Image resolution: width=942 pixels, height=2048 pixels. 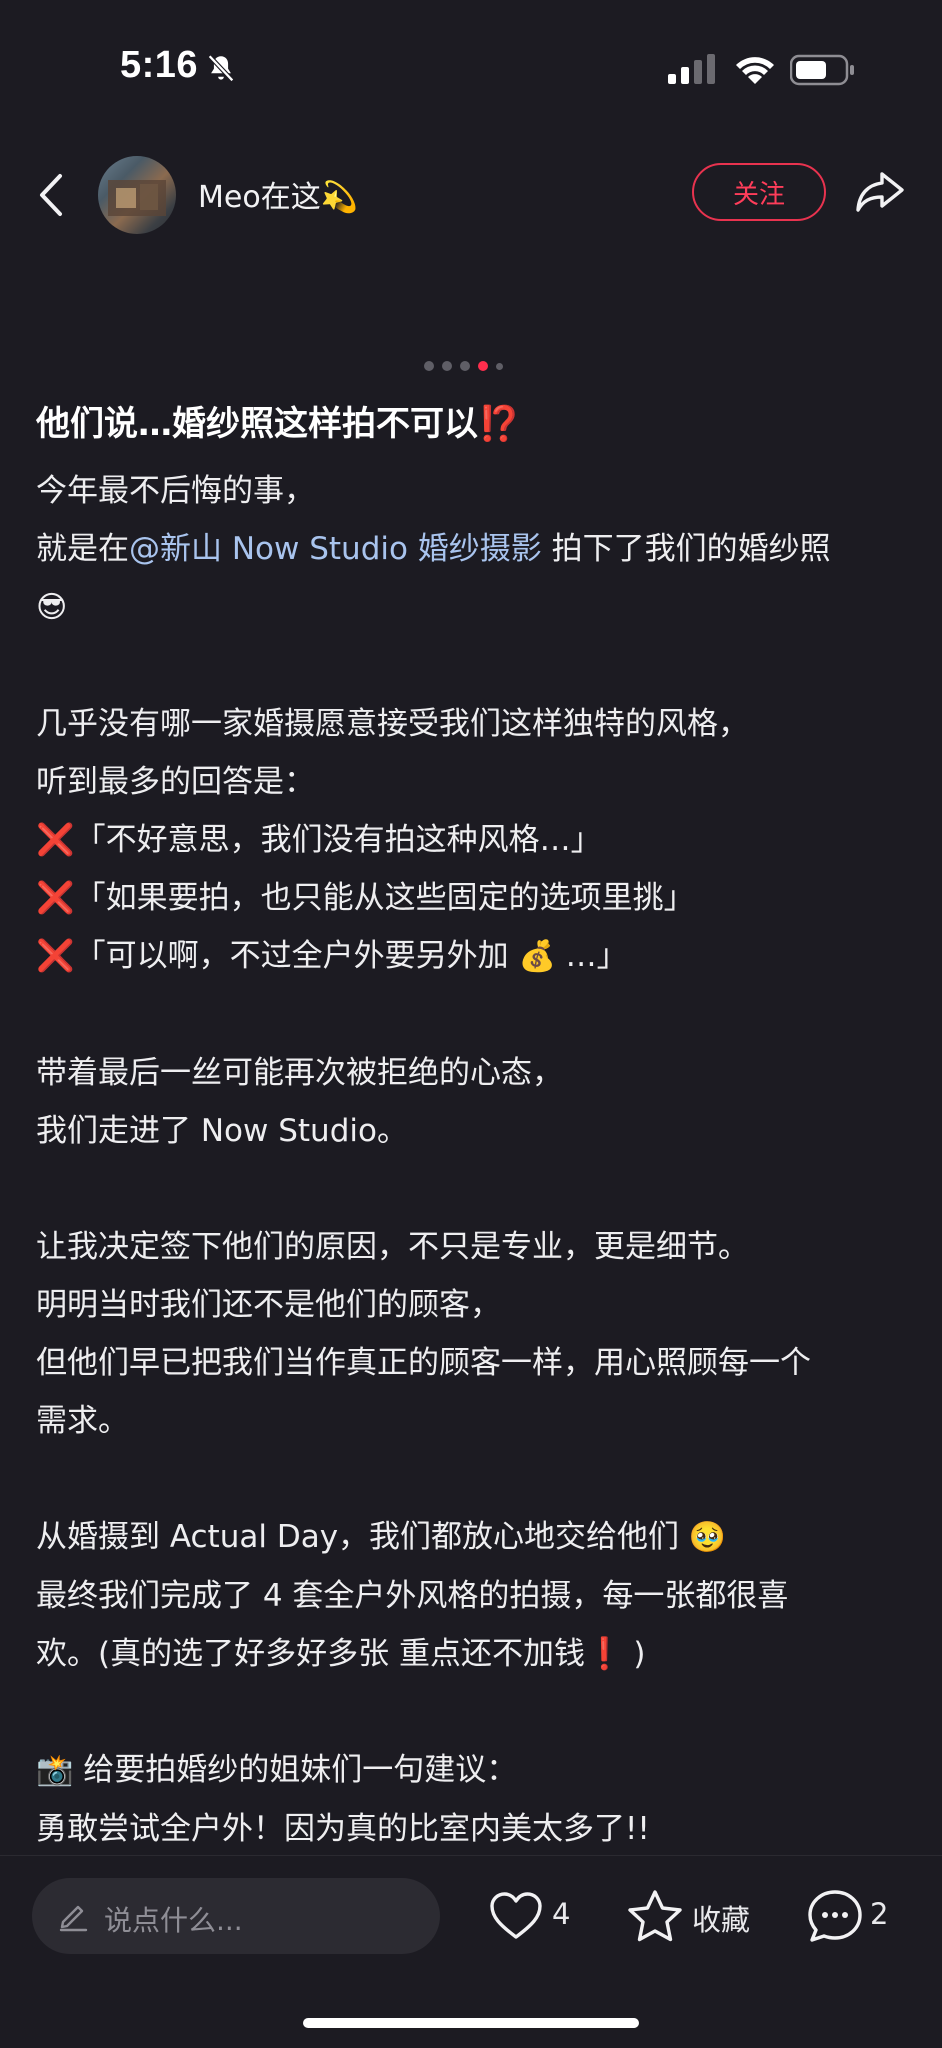 I want to click on money-bag-emoji: 💰, so click(x=537, y=956).